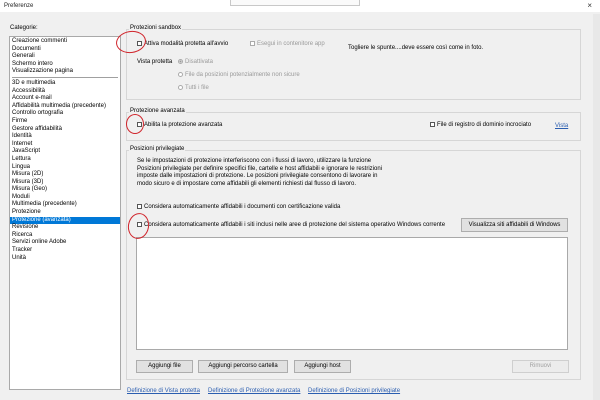 This screenshot has height=400, width=600. Describe the element at coordinates (65, 205) in the screenshot. I see `category-item: Multimedia (precedente)` at that location.